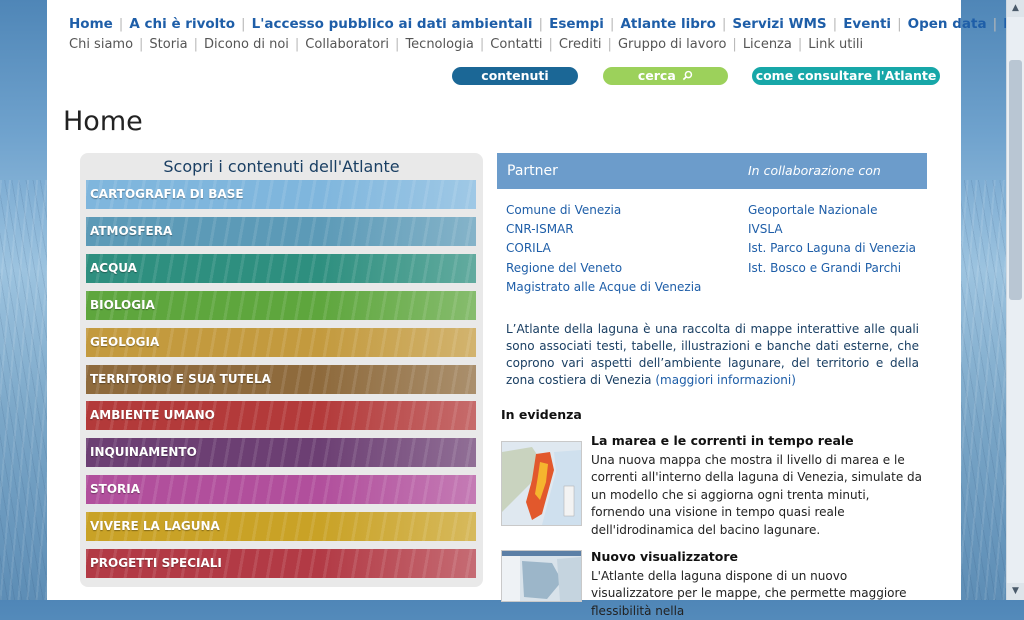  Describe the element at coordinates (281, 379) in the screenshot. I see `category-territorio-e-sua-tutela: TERRITORIO E SUA TUTELA` at that location.